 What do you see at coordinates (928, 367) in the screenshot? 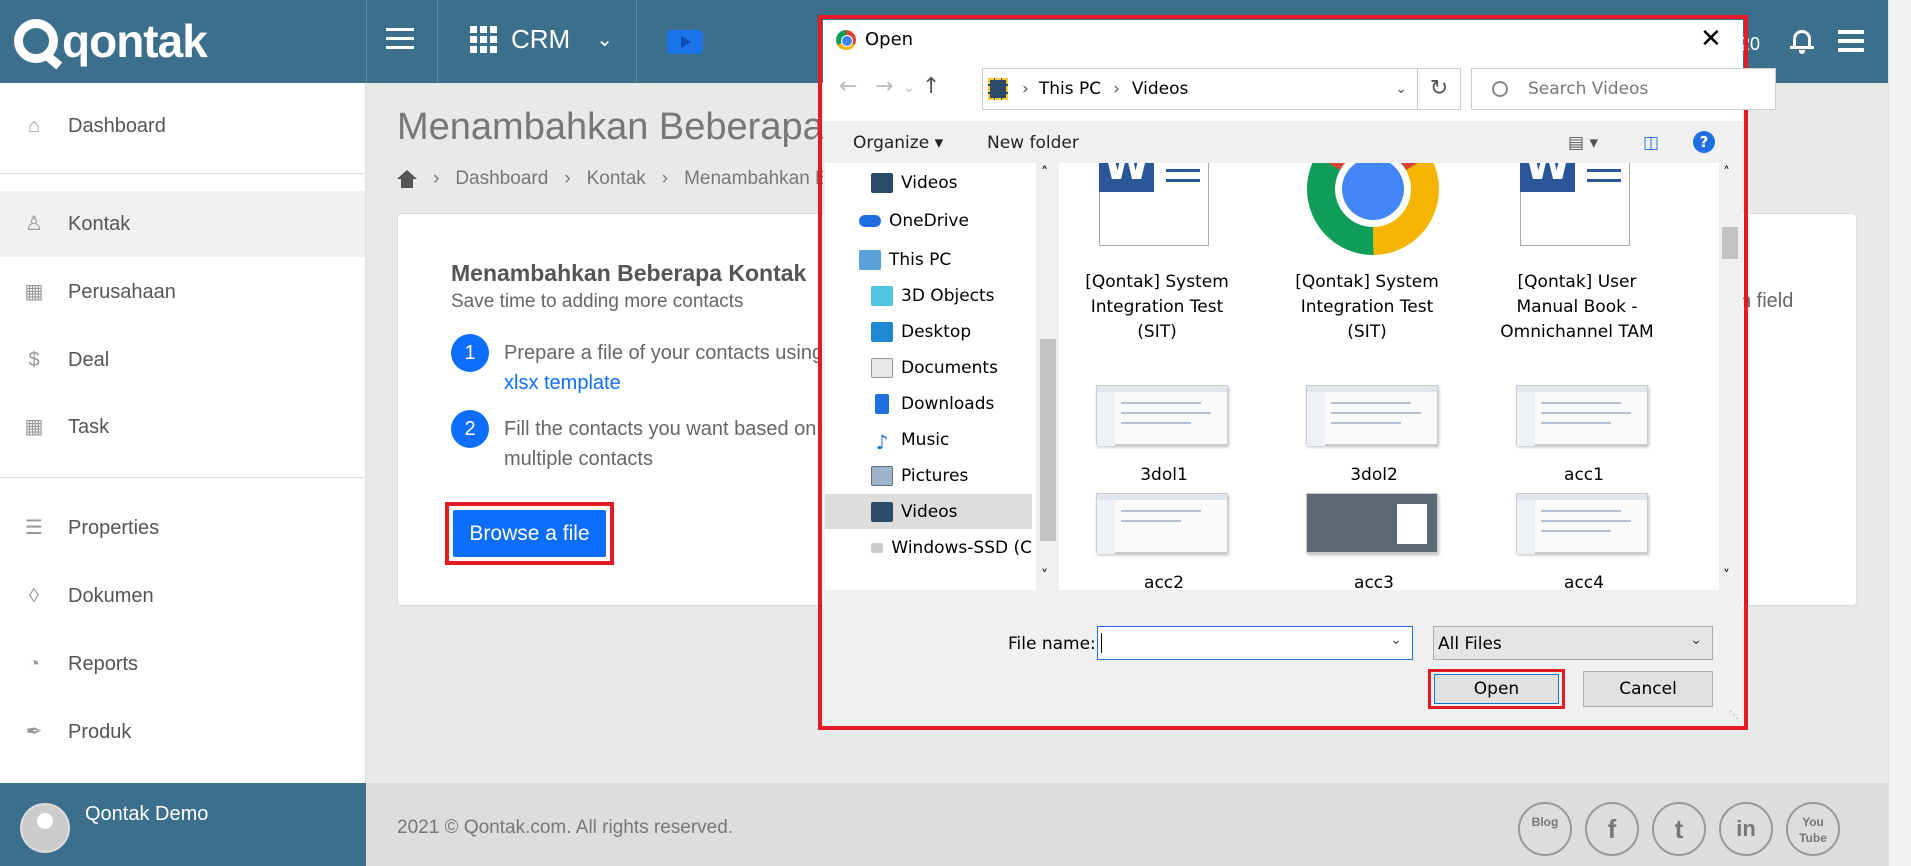
I see `tree-item-documents: Documents` at bounding box center [928, 367].